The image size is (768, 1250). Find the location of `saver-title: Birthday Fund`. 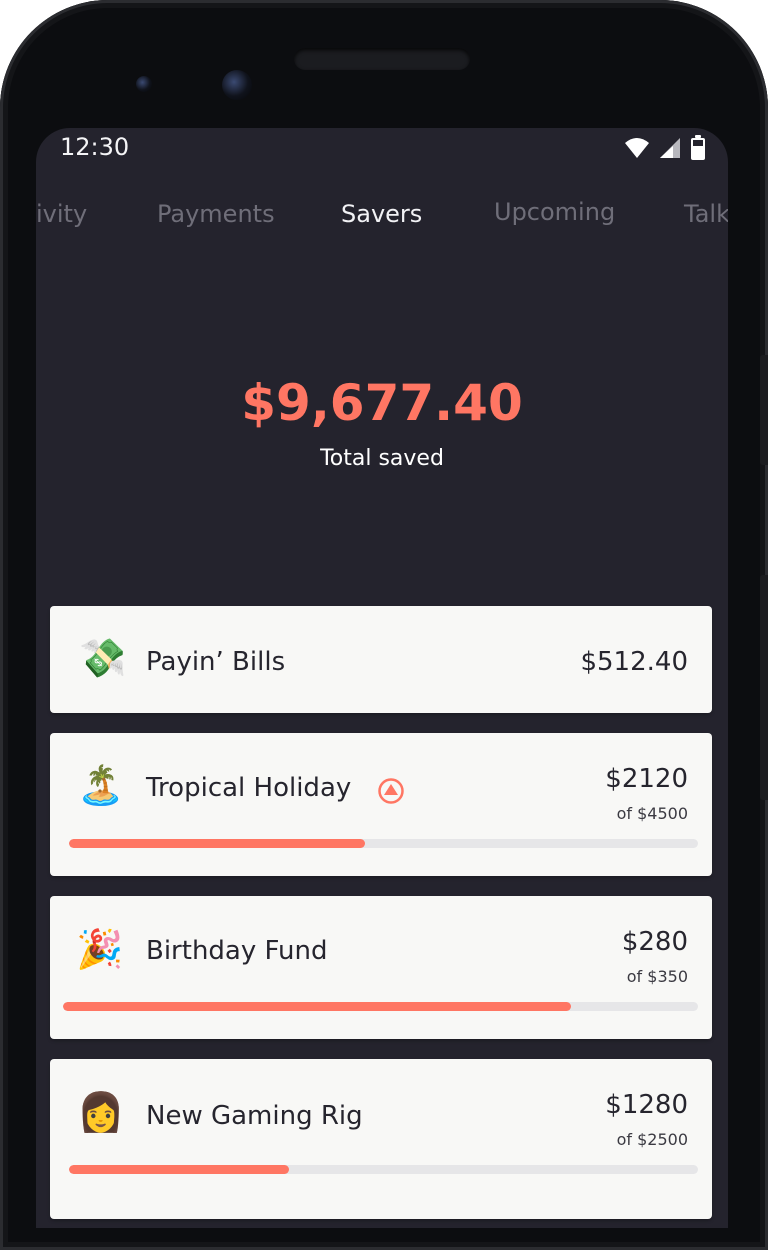

saver-title: Birthday Fund is located at coordinates (237, 951).